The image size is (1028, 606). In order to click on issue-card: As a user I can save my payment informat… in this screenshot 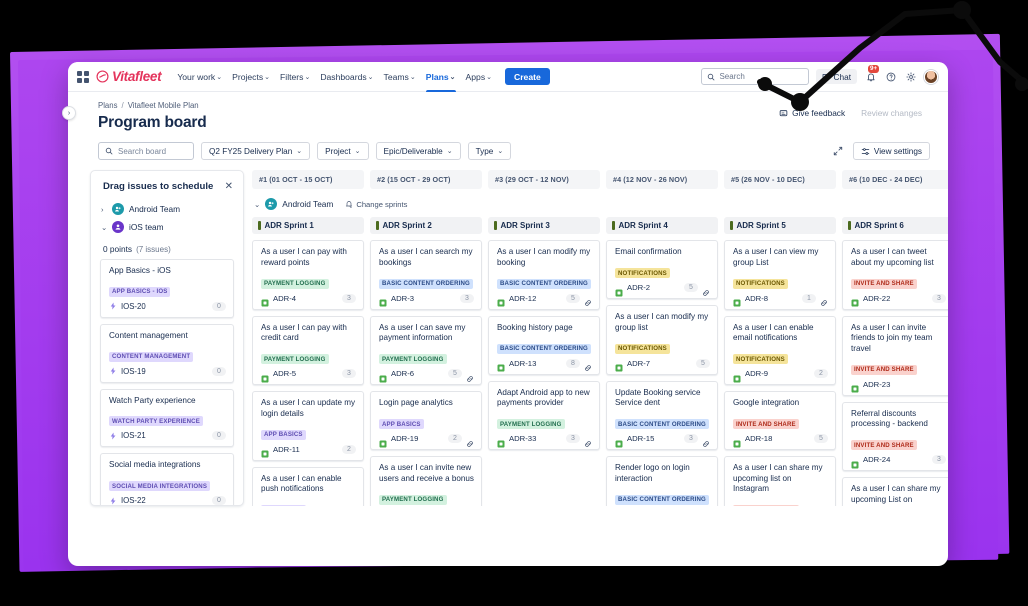, I will do `click(426, 350)`.